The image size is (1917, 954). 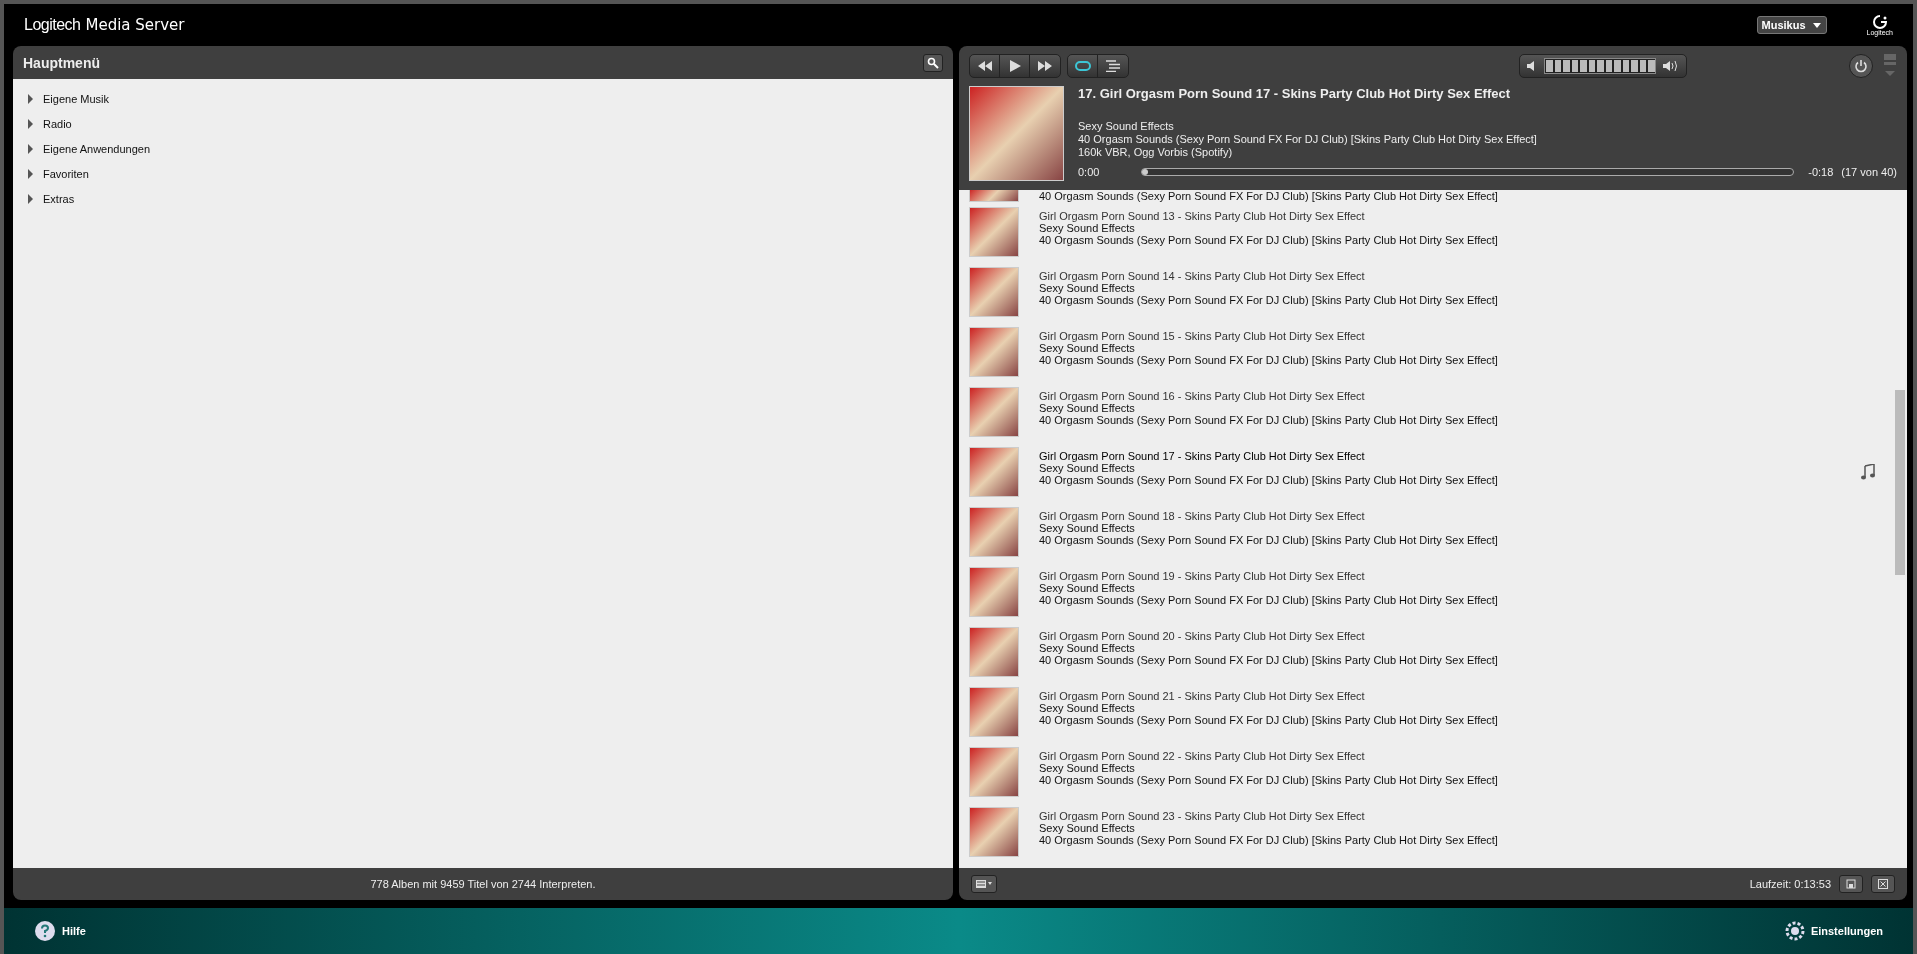 What do you see at coordinates (1202, 756) in the screenshot?
I see `track-title: Girl Orgasm Porn Sound 22 - Skins Party Club Hot Dirty Sex Effect` at bounding box center [1202, 756].